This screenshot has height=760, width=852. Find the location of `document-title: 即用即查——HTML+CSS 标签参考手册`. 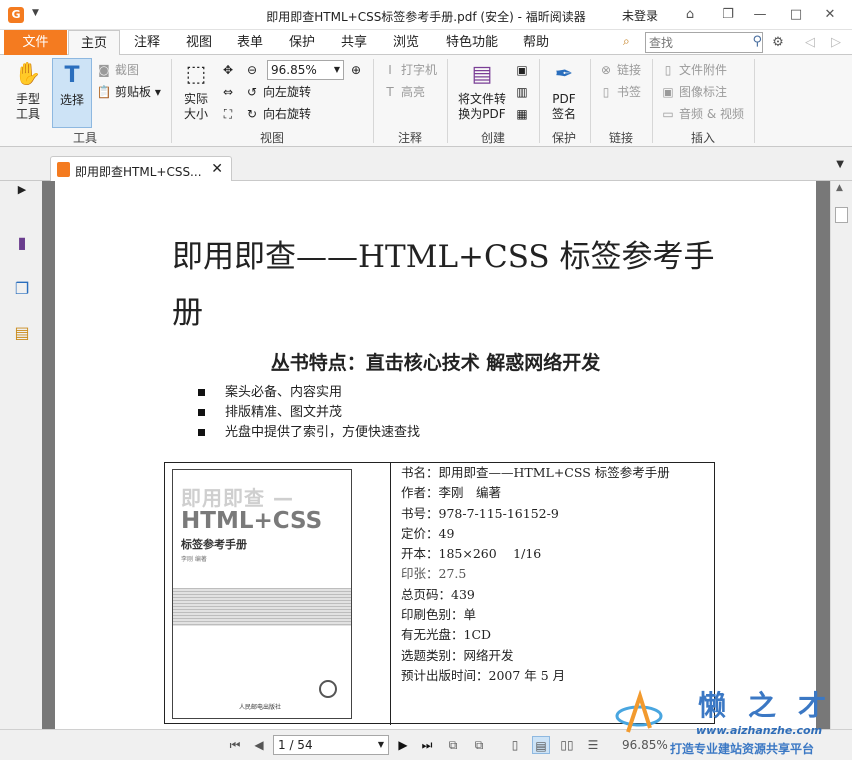

document-title: 即用即查——HTML+CSS 标签参考手册 is located at coordinates (443, 285).